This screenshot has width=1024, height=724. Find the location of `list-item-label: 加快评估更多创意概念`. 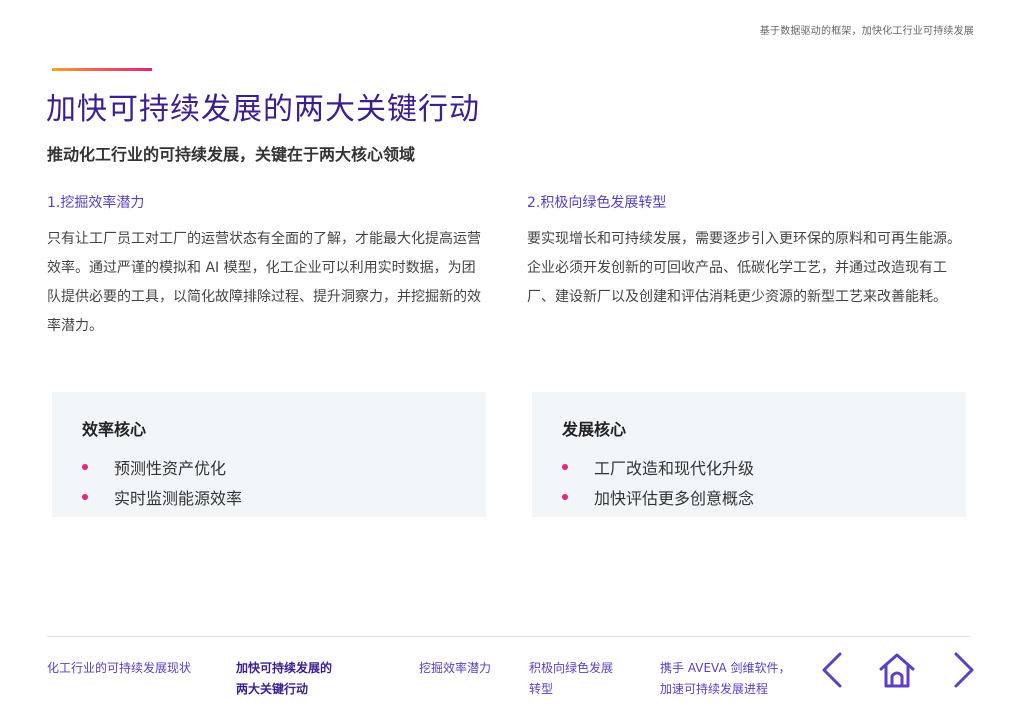

list-item-label: 加快评估更多创意概念 is located at coordinates (674, 498).